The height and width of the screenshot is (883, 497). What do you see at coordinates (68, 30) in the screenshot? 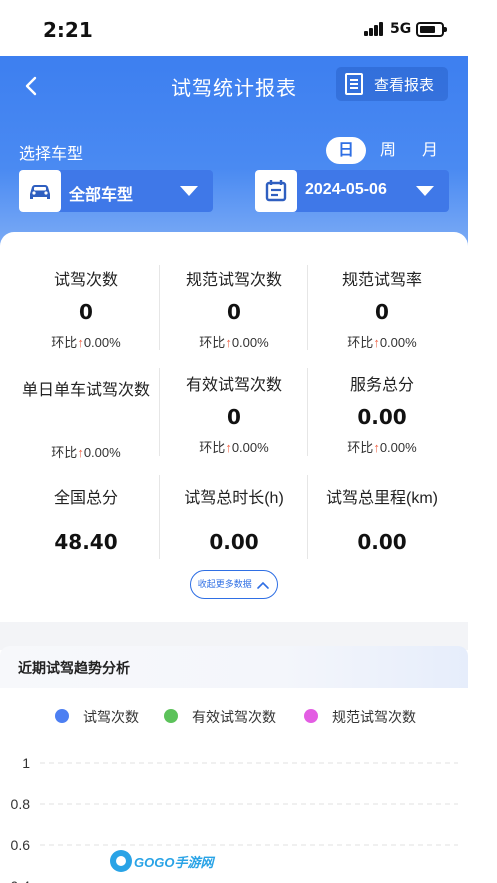
I see `status-time: 2:21` at bounding box center [68, 30].